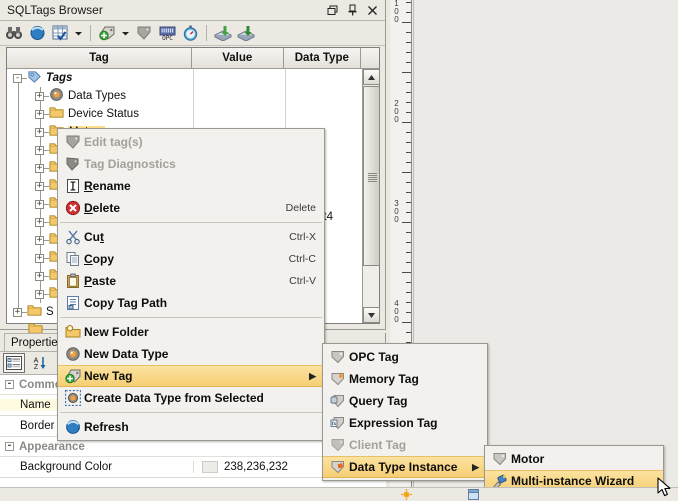 Image resolution: width=678 pixels, height=501 pixels. What do you see at coordinates (36, 367) in the screenshot?
I see `svg-text: Z` at bounding box center [36, 367].